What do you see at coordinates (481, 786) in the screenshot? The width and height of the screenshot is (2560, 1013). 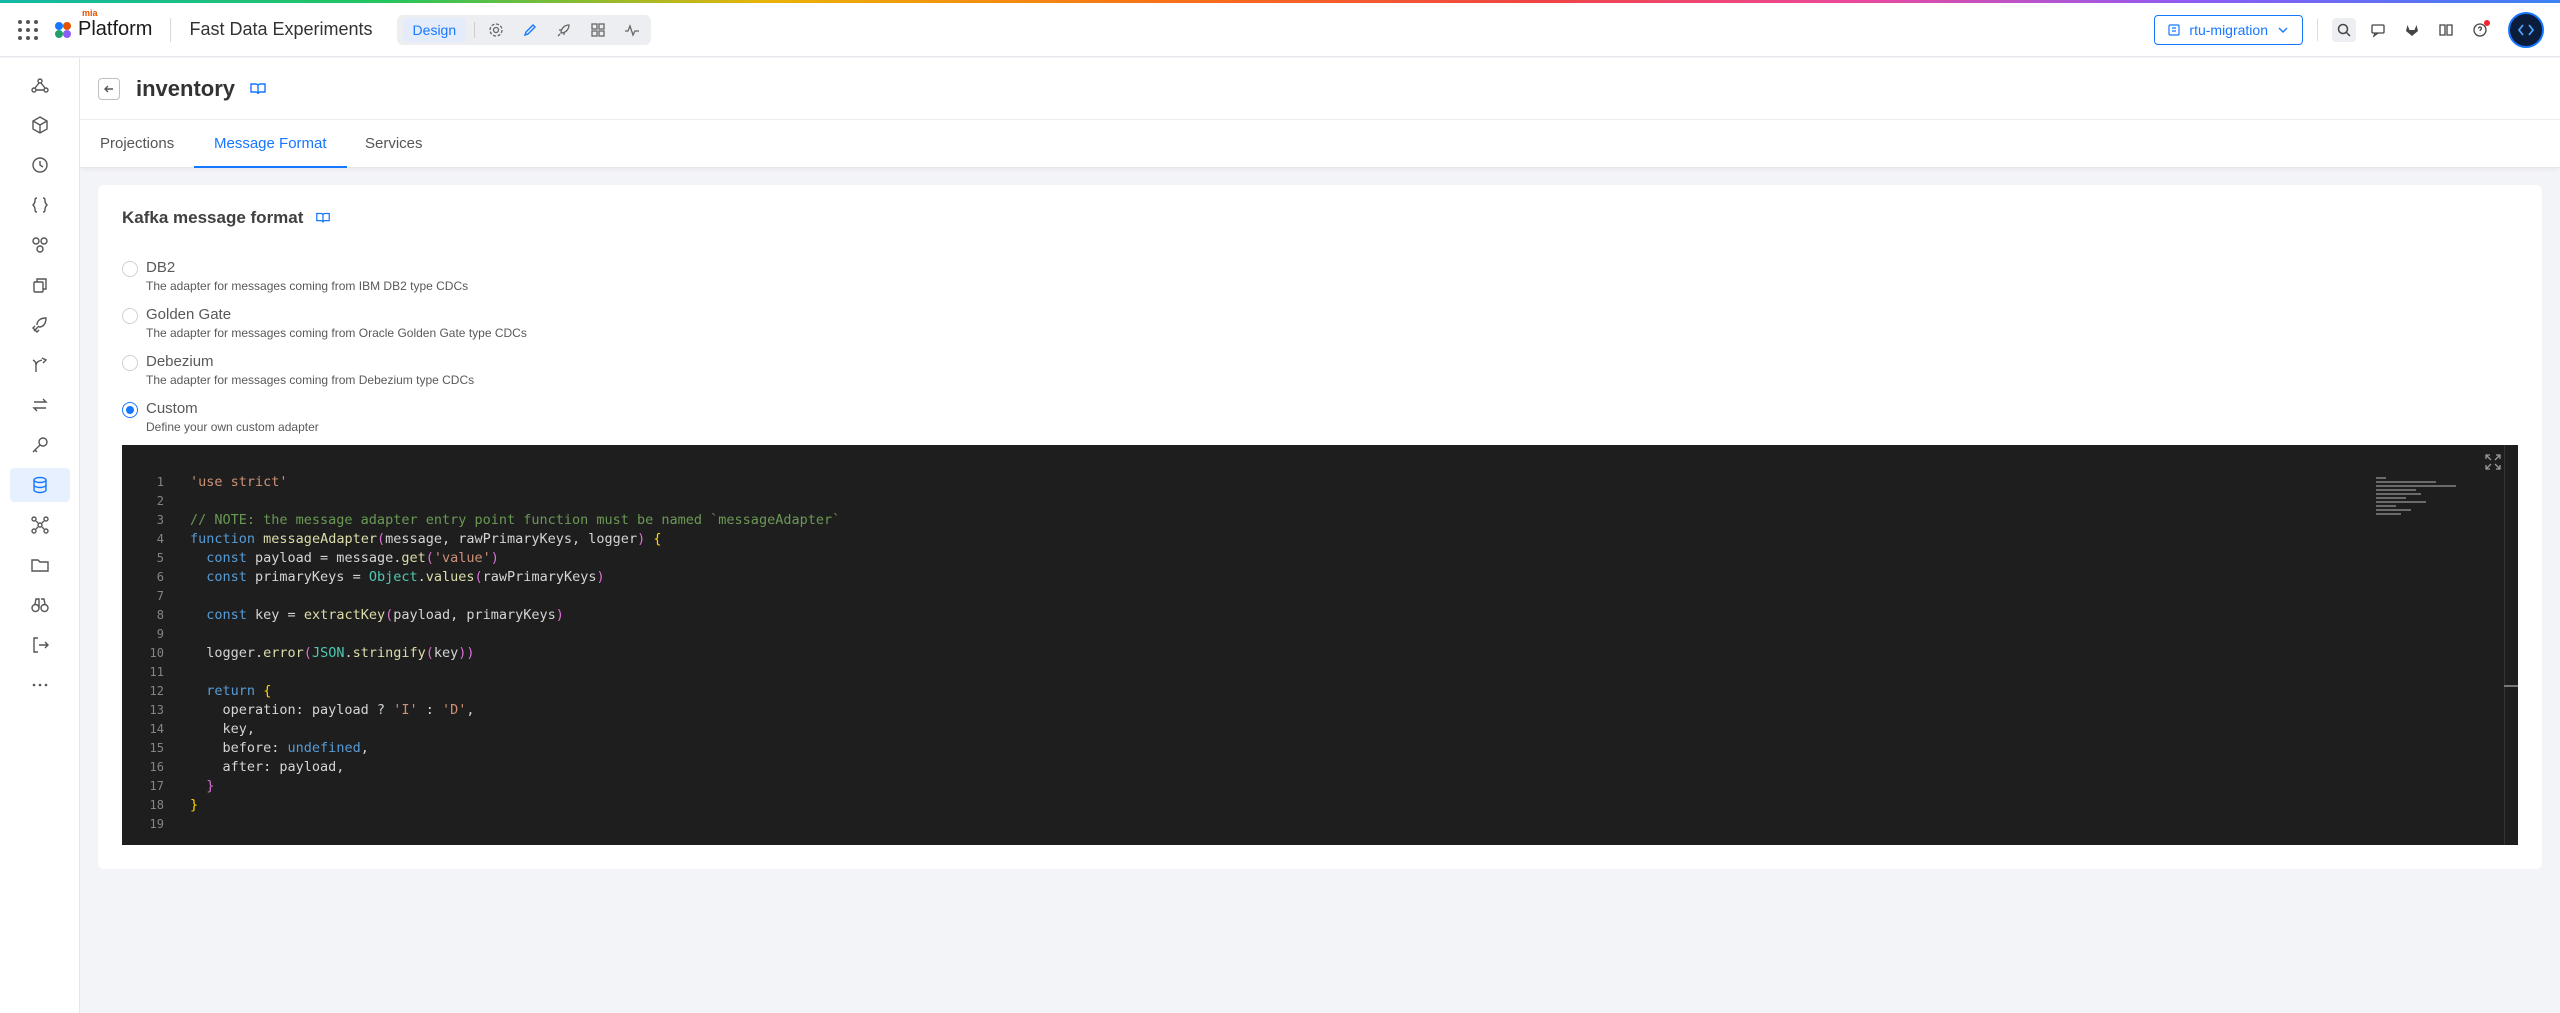 I see `code-line: 17 }` at bounding box center [481, 786].